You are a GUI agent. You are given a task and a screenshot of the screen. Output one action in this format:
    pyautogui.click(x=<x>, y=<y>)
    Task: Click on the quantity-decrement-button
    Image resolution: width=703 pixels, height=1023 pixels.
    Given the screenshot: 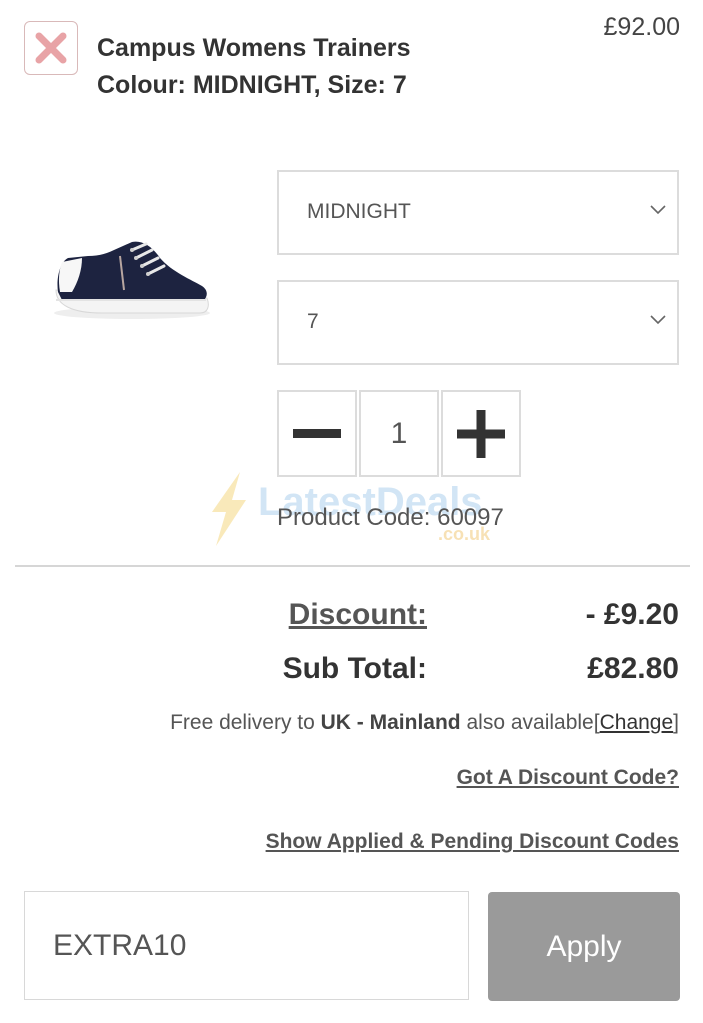 What is the action you would take?
    pyautogui.click(x=317, y=433)
    